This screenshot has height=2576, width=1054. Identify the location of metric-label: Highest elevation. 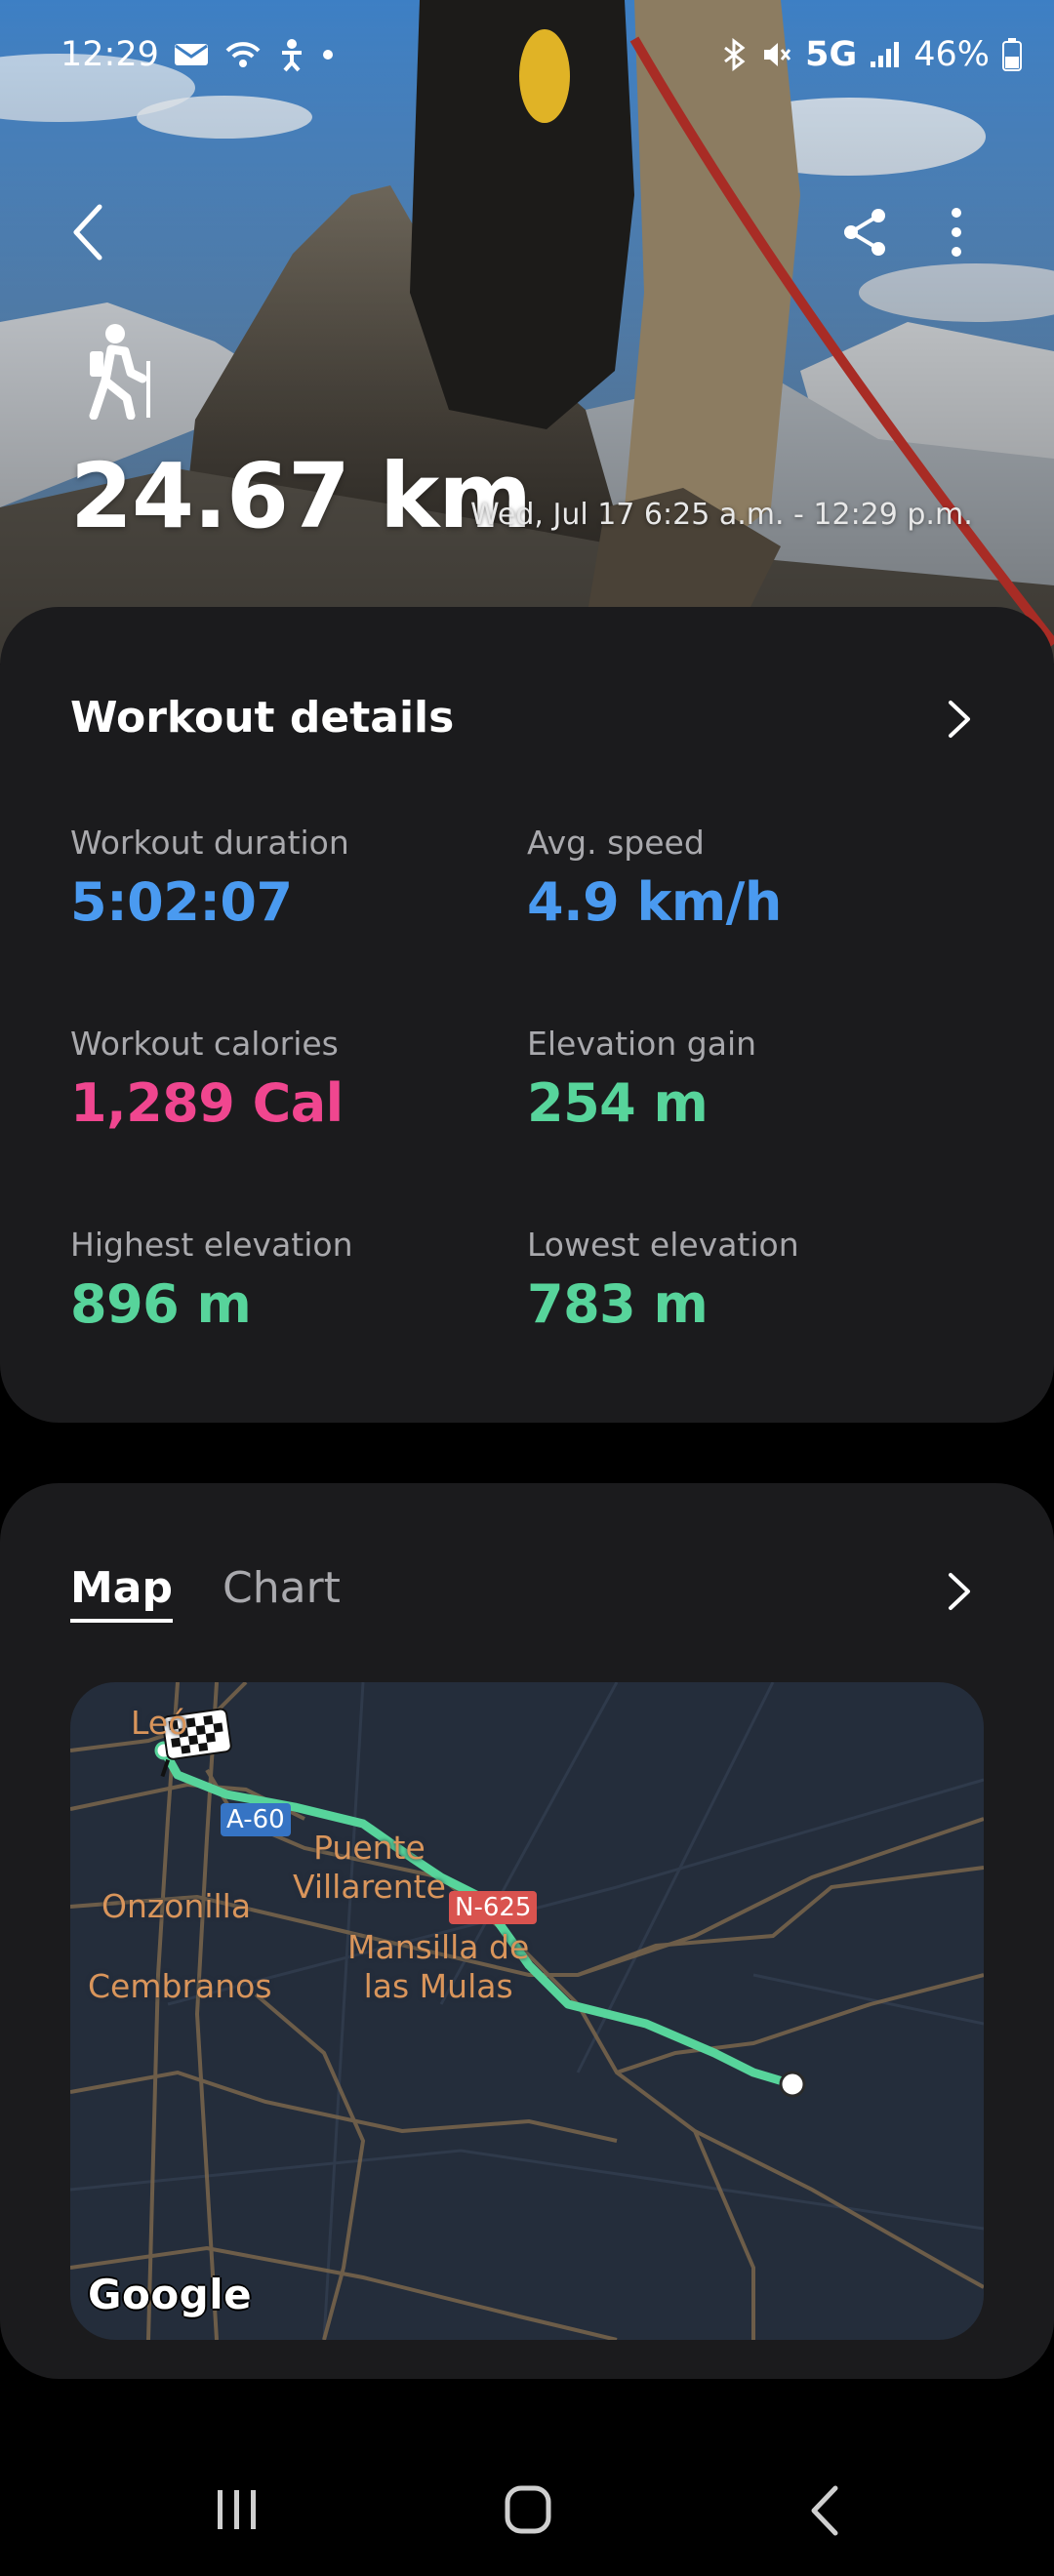
(211, 1245).